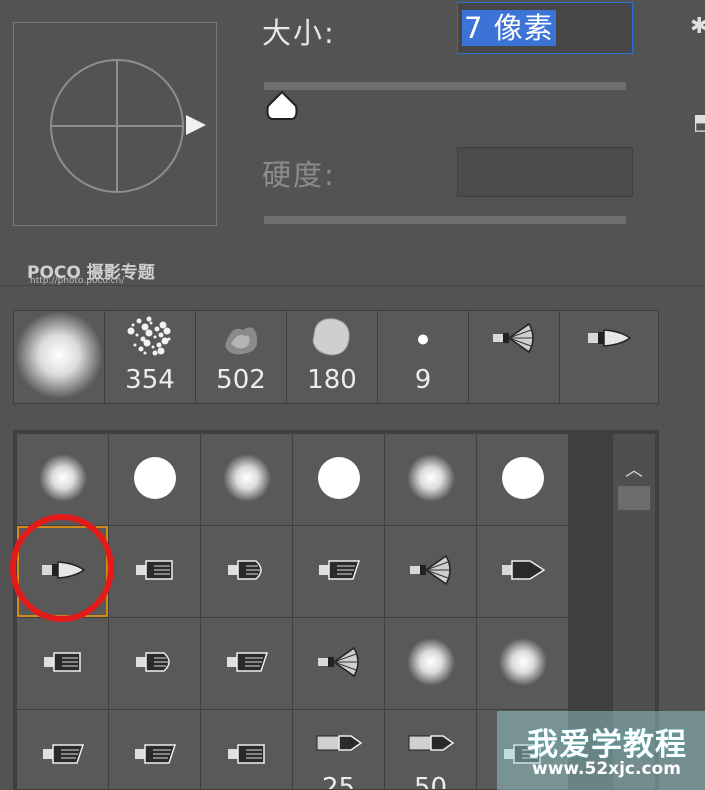 This screenshot has height=790, width=705. I want to click on recent-brush-fan-brush, so click(514, 357).